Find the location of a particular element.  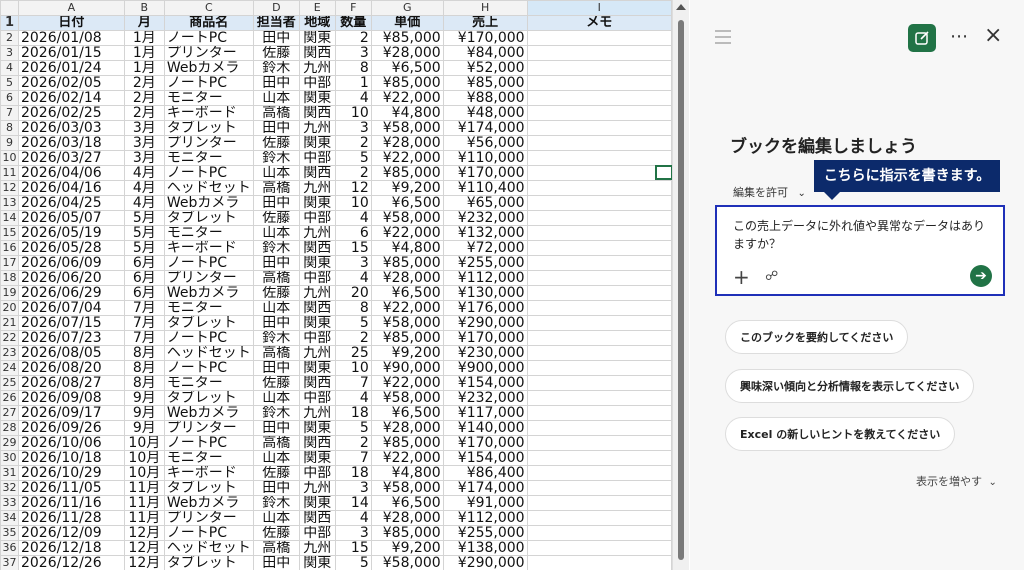

column-header: E is located at coordinates (317, 8).